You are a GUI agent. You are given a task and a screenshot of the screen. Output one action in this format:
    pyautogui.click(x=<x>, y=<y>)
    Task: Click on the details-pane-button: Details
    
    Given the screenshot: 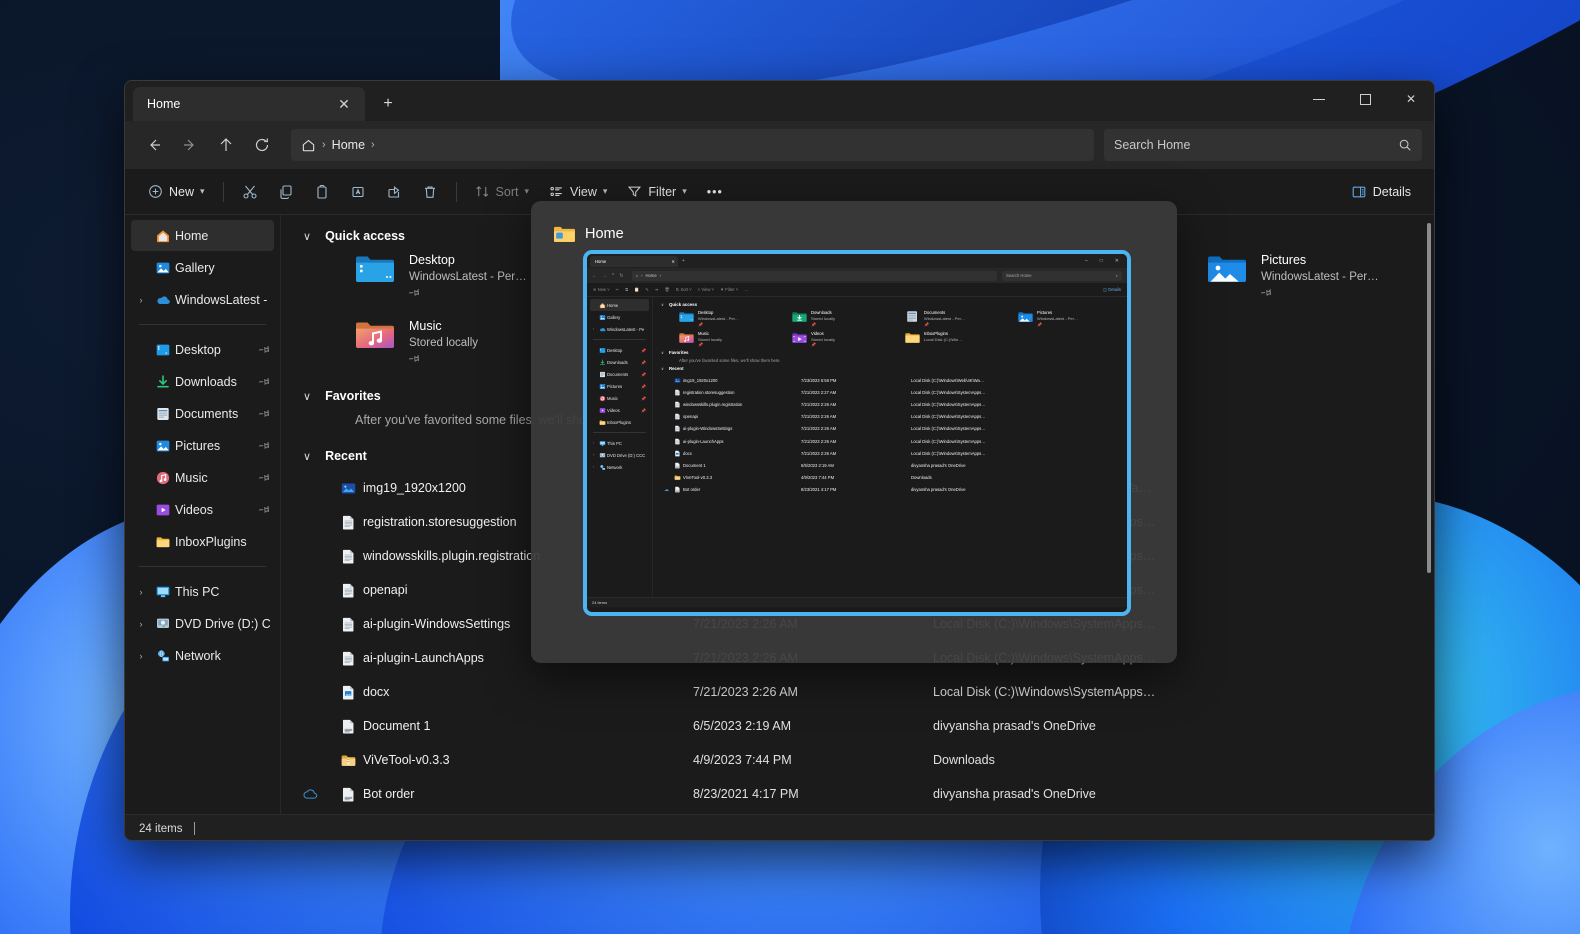 What is the action you would take?
    pyautogui.click(x=1381, y=192)
    